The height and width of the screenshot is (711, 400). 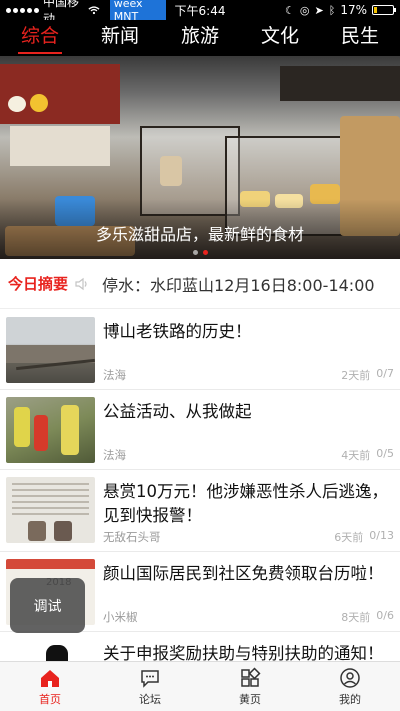 I want to click on bottom-nav: 首页 论坛 黄页 我的, so click(x=200, y=686).